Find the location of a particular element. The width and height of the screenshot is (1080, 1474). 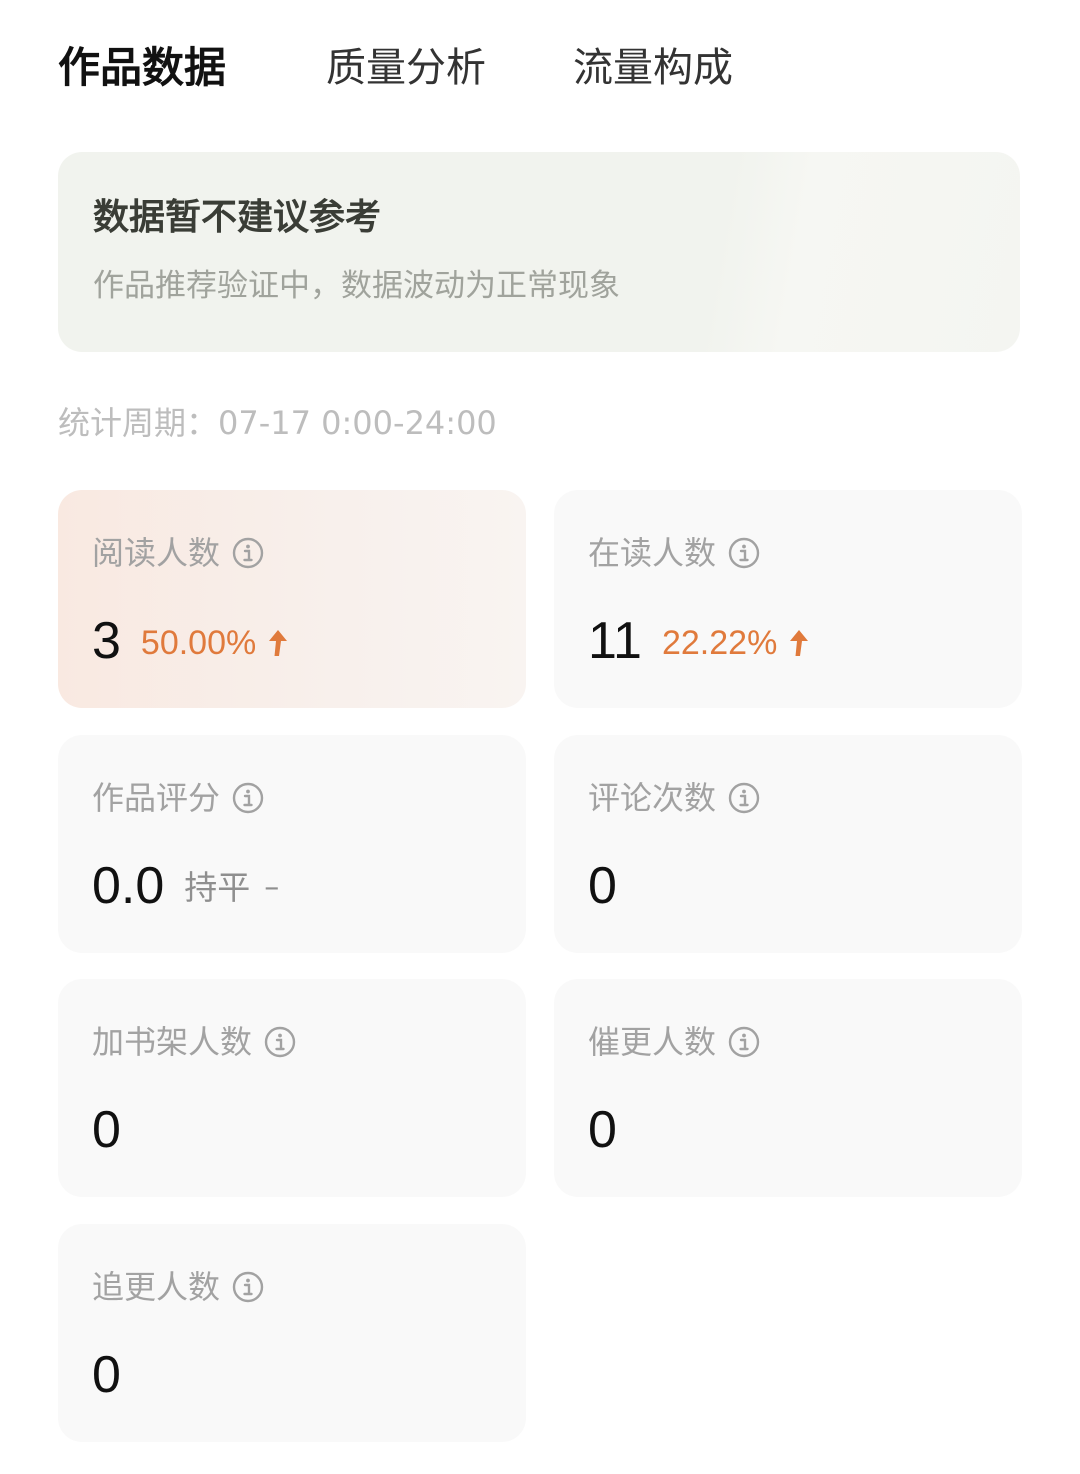

metric-change: 持平 is located at coordinates (217, 887).